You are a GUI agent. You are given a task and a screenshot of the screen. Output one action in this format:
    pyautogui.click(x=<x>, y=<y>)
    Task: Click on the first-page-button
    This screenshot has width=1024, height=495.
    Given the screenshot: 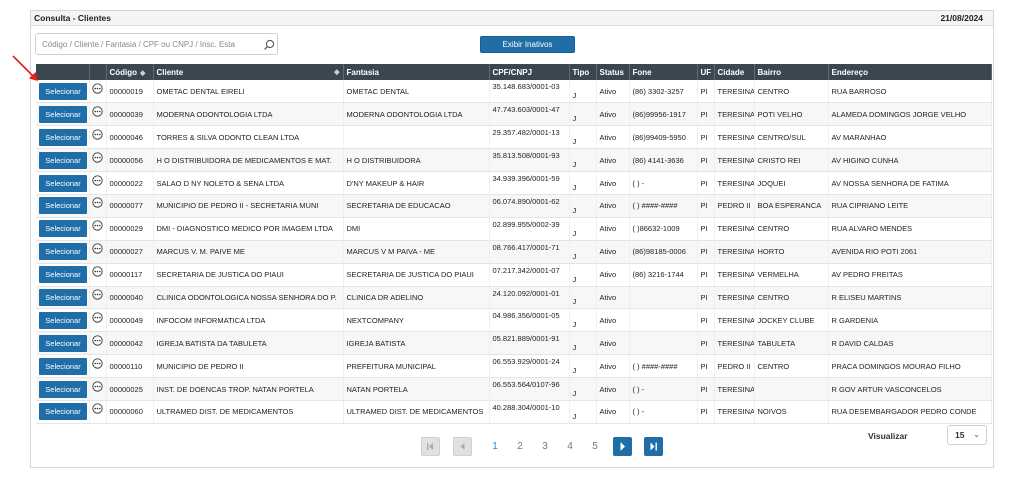 What is the action you would take?
    pyautogui.click(x=430, y=446)
    